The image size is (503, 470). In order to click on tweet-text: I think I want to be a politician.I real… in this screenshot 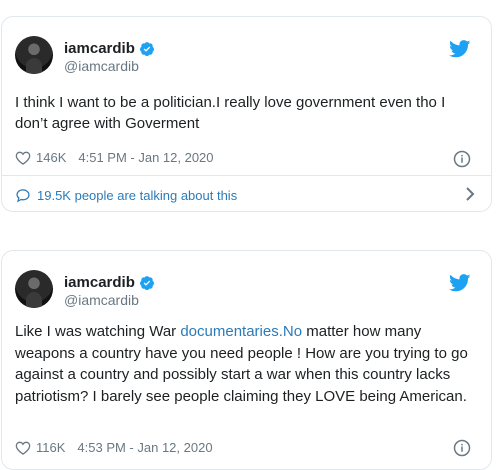, I will do `click(230, 113)`.